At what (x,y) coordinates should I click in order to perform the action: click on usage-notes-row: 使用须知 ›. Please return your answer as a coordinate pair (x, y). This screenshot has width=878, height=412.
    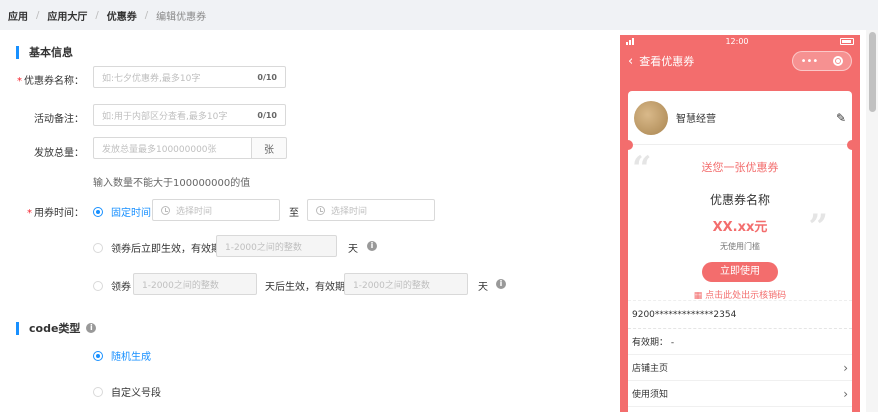
    Looking at the image, I should click on (740, 394).